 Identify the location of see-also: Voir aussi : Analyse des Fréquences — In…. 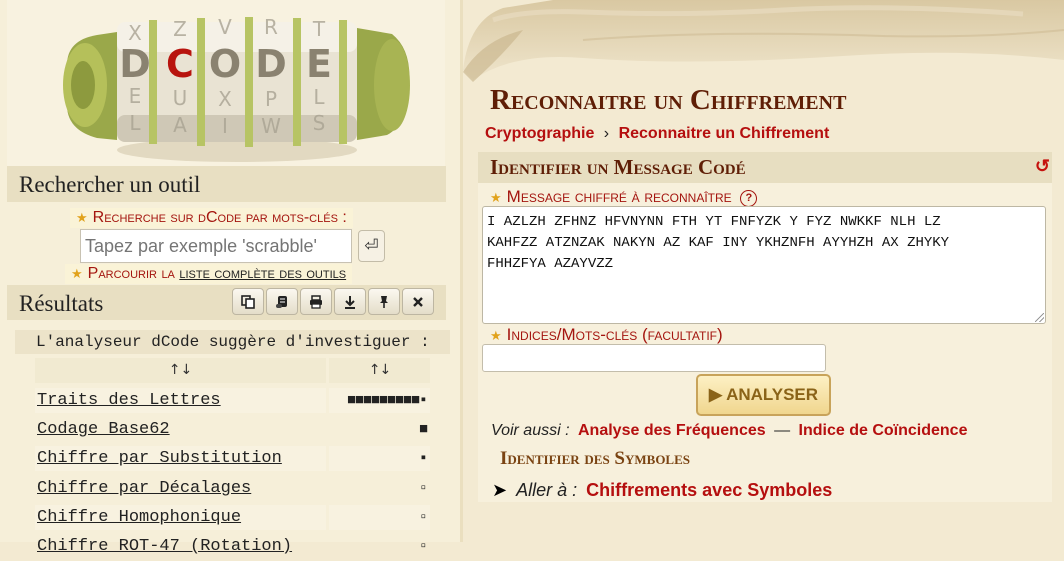
(729, 430).